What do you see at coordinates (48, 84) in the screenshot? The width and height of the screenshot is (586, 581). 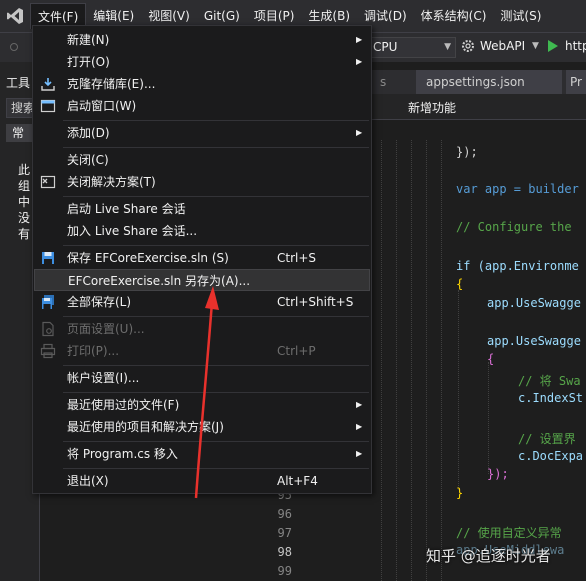 I see `clone-icon` at bounding box center [48, 84].